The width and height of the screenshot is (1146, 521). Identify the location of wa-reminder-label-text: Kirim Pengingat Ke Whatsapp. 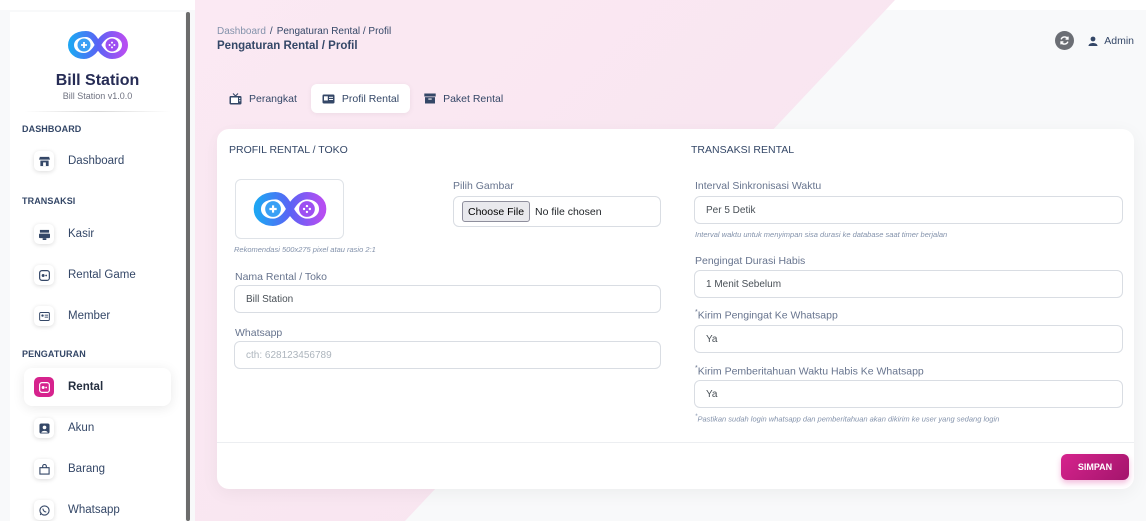
(767, 315).